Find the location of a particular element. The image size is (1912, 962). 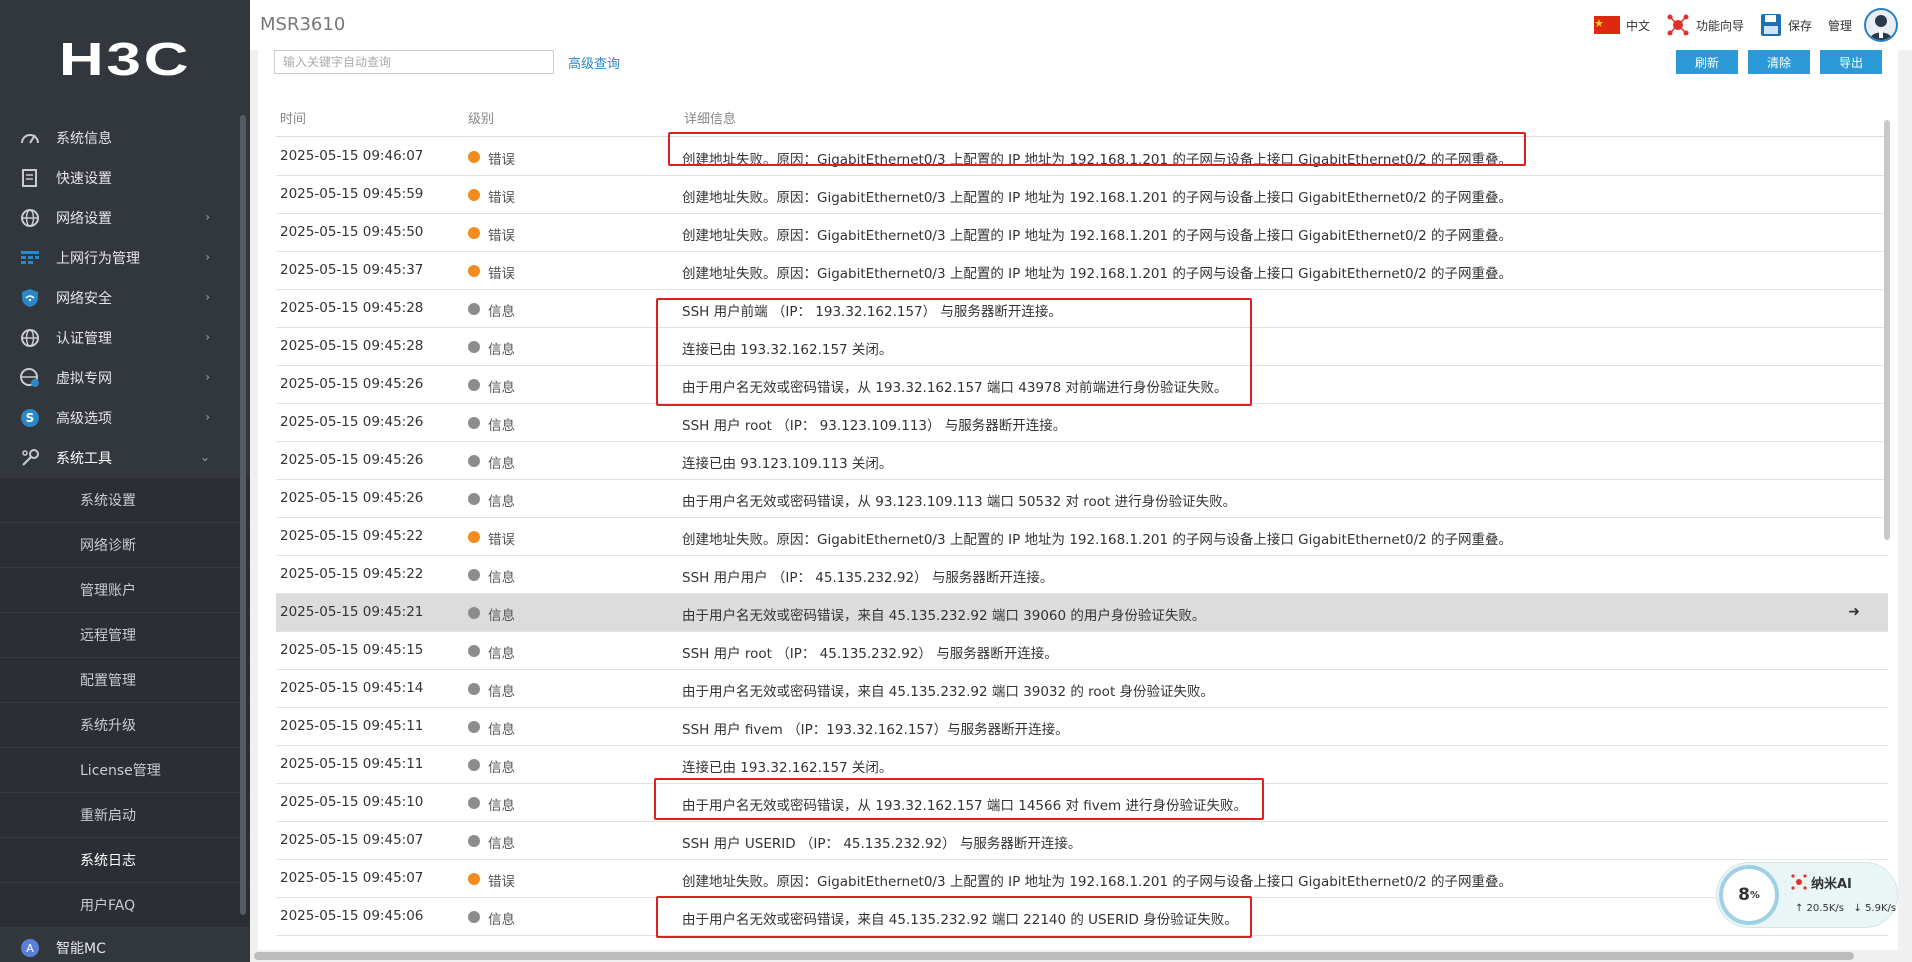

sidebar-subitem: 远程管理 is located at coordinates (125, 635).